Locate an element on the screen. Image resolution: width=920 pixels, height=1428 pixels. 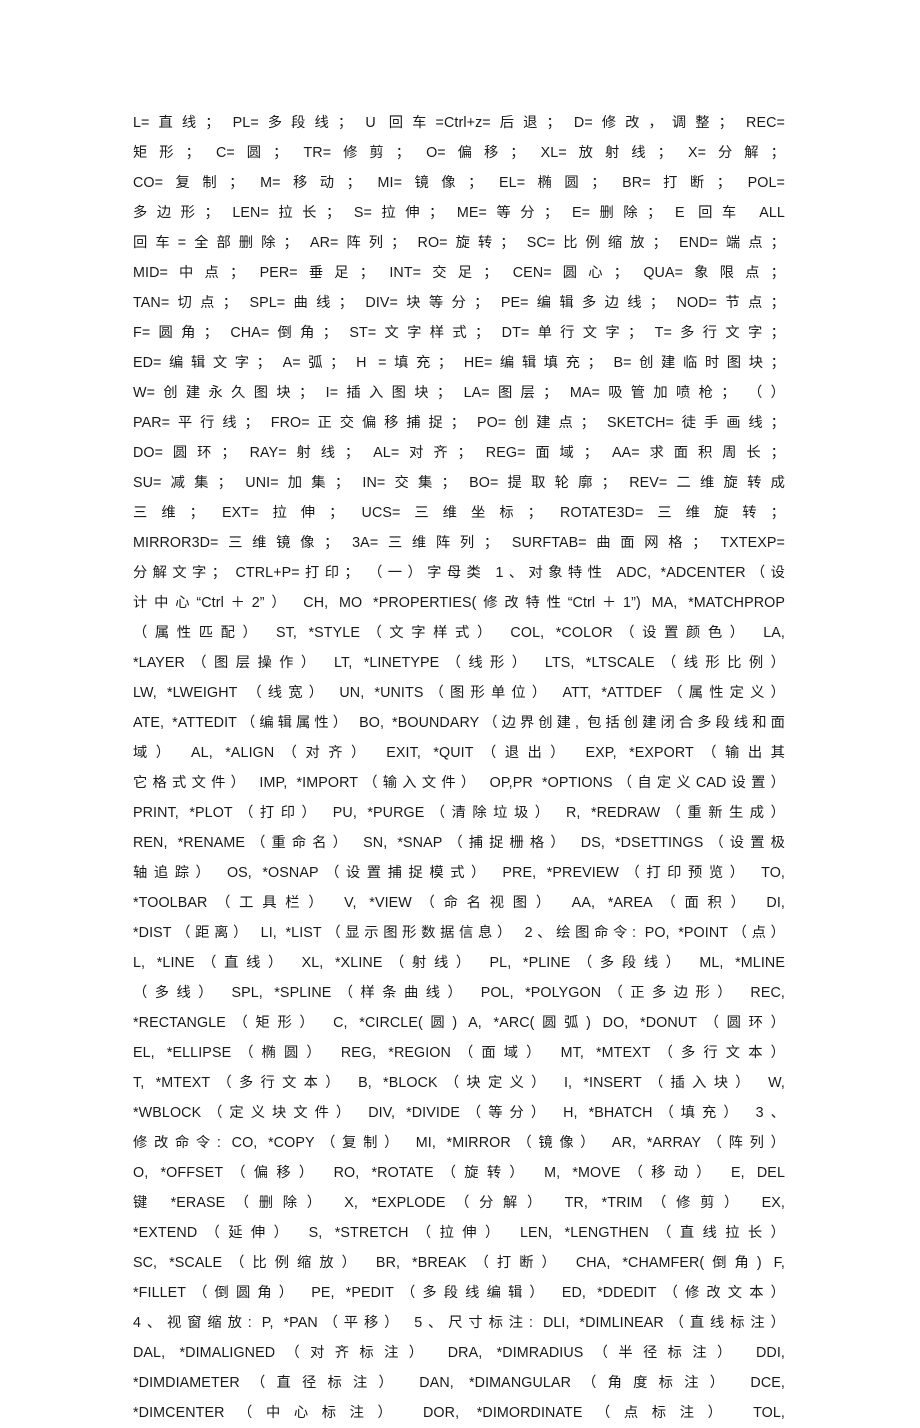
text-line: CO=复制； M=移动； MI=镜像； EL=椭圆； BR=打断； POL= is located at coordinates (459, 183).